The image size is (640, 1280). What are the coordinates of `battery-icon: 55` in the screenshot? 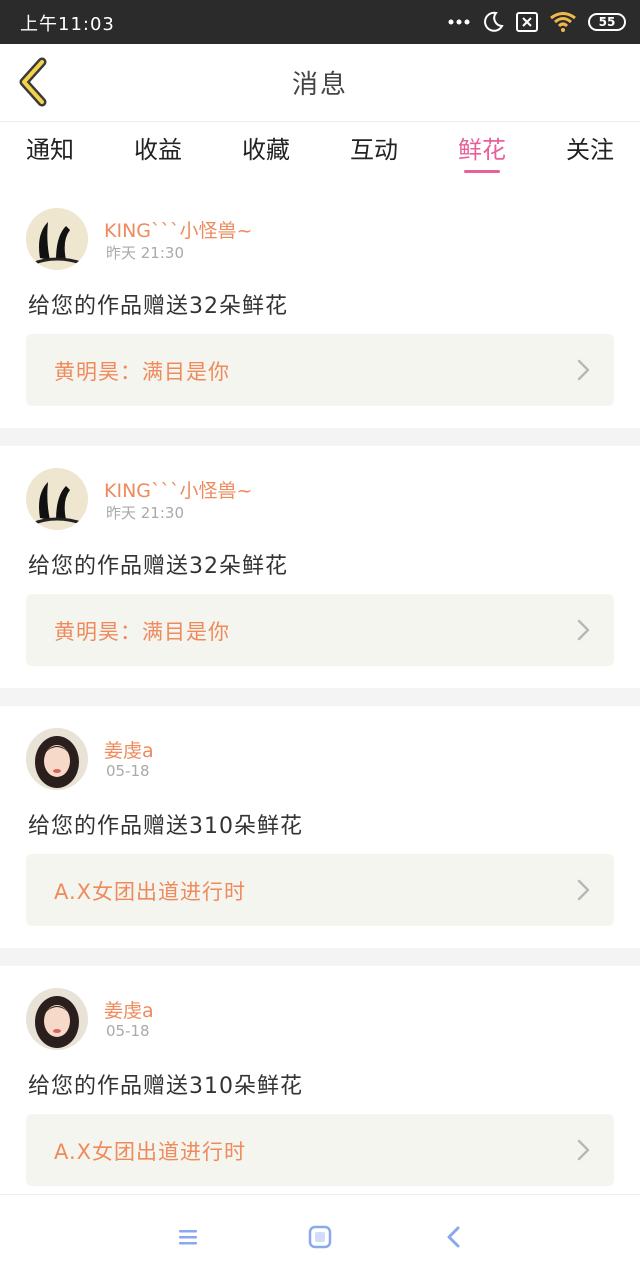 It's located at (607, 22).